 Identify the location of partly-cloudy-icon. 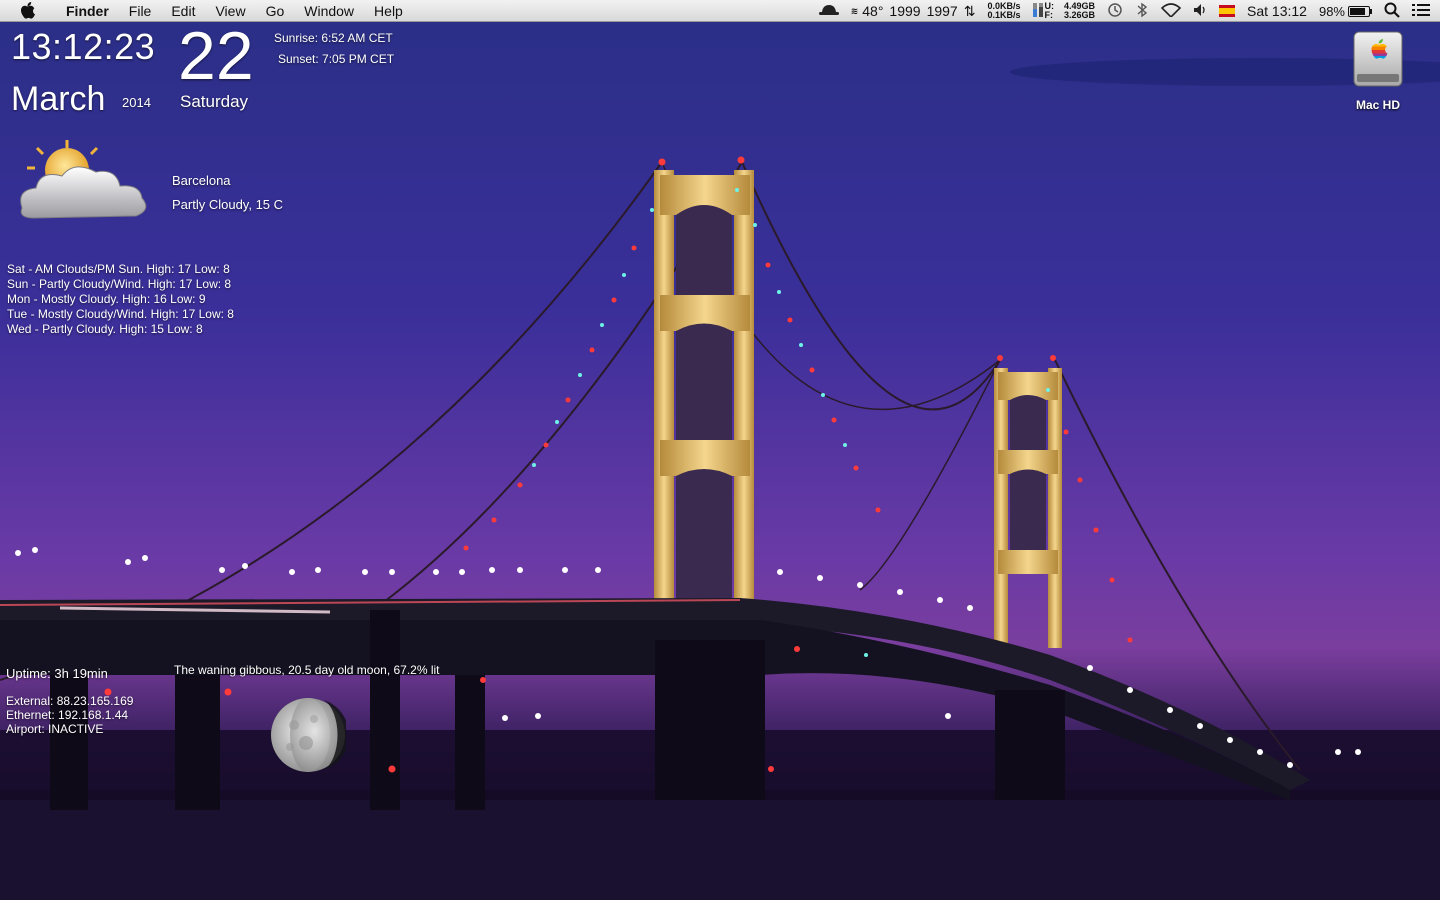
(87, 183).